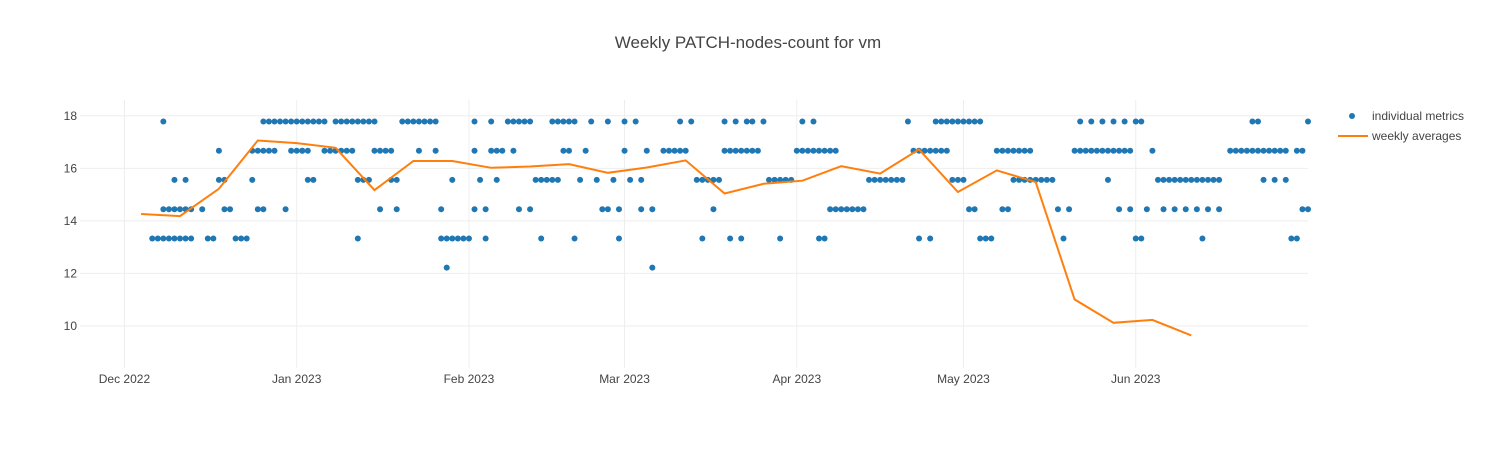 This screenshot has width=1496, height=450. I want to click on legend: individual metrics weekly averages, so click(1401, 126).